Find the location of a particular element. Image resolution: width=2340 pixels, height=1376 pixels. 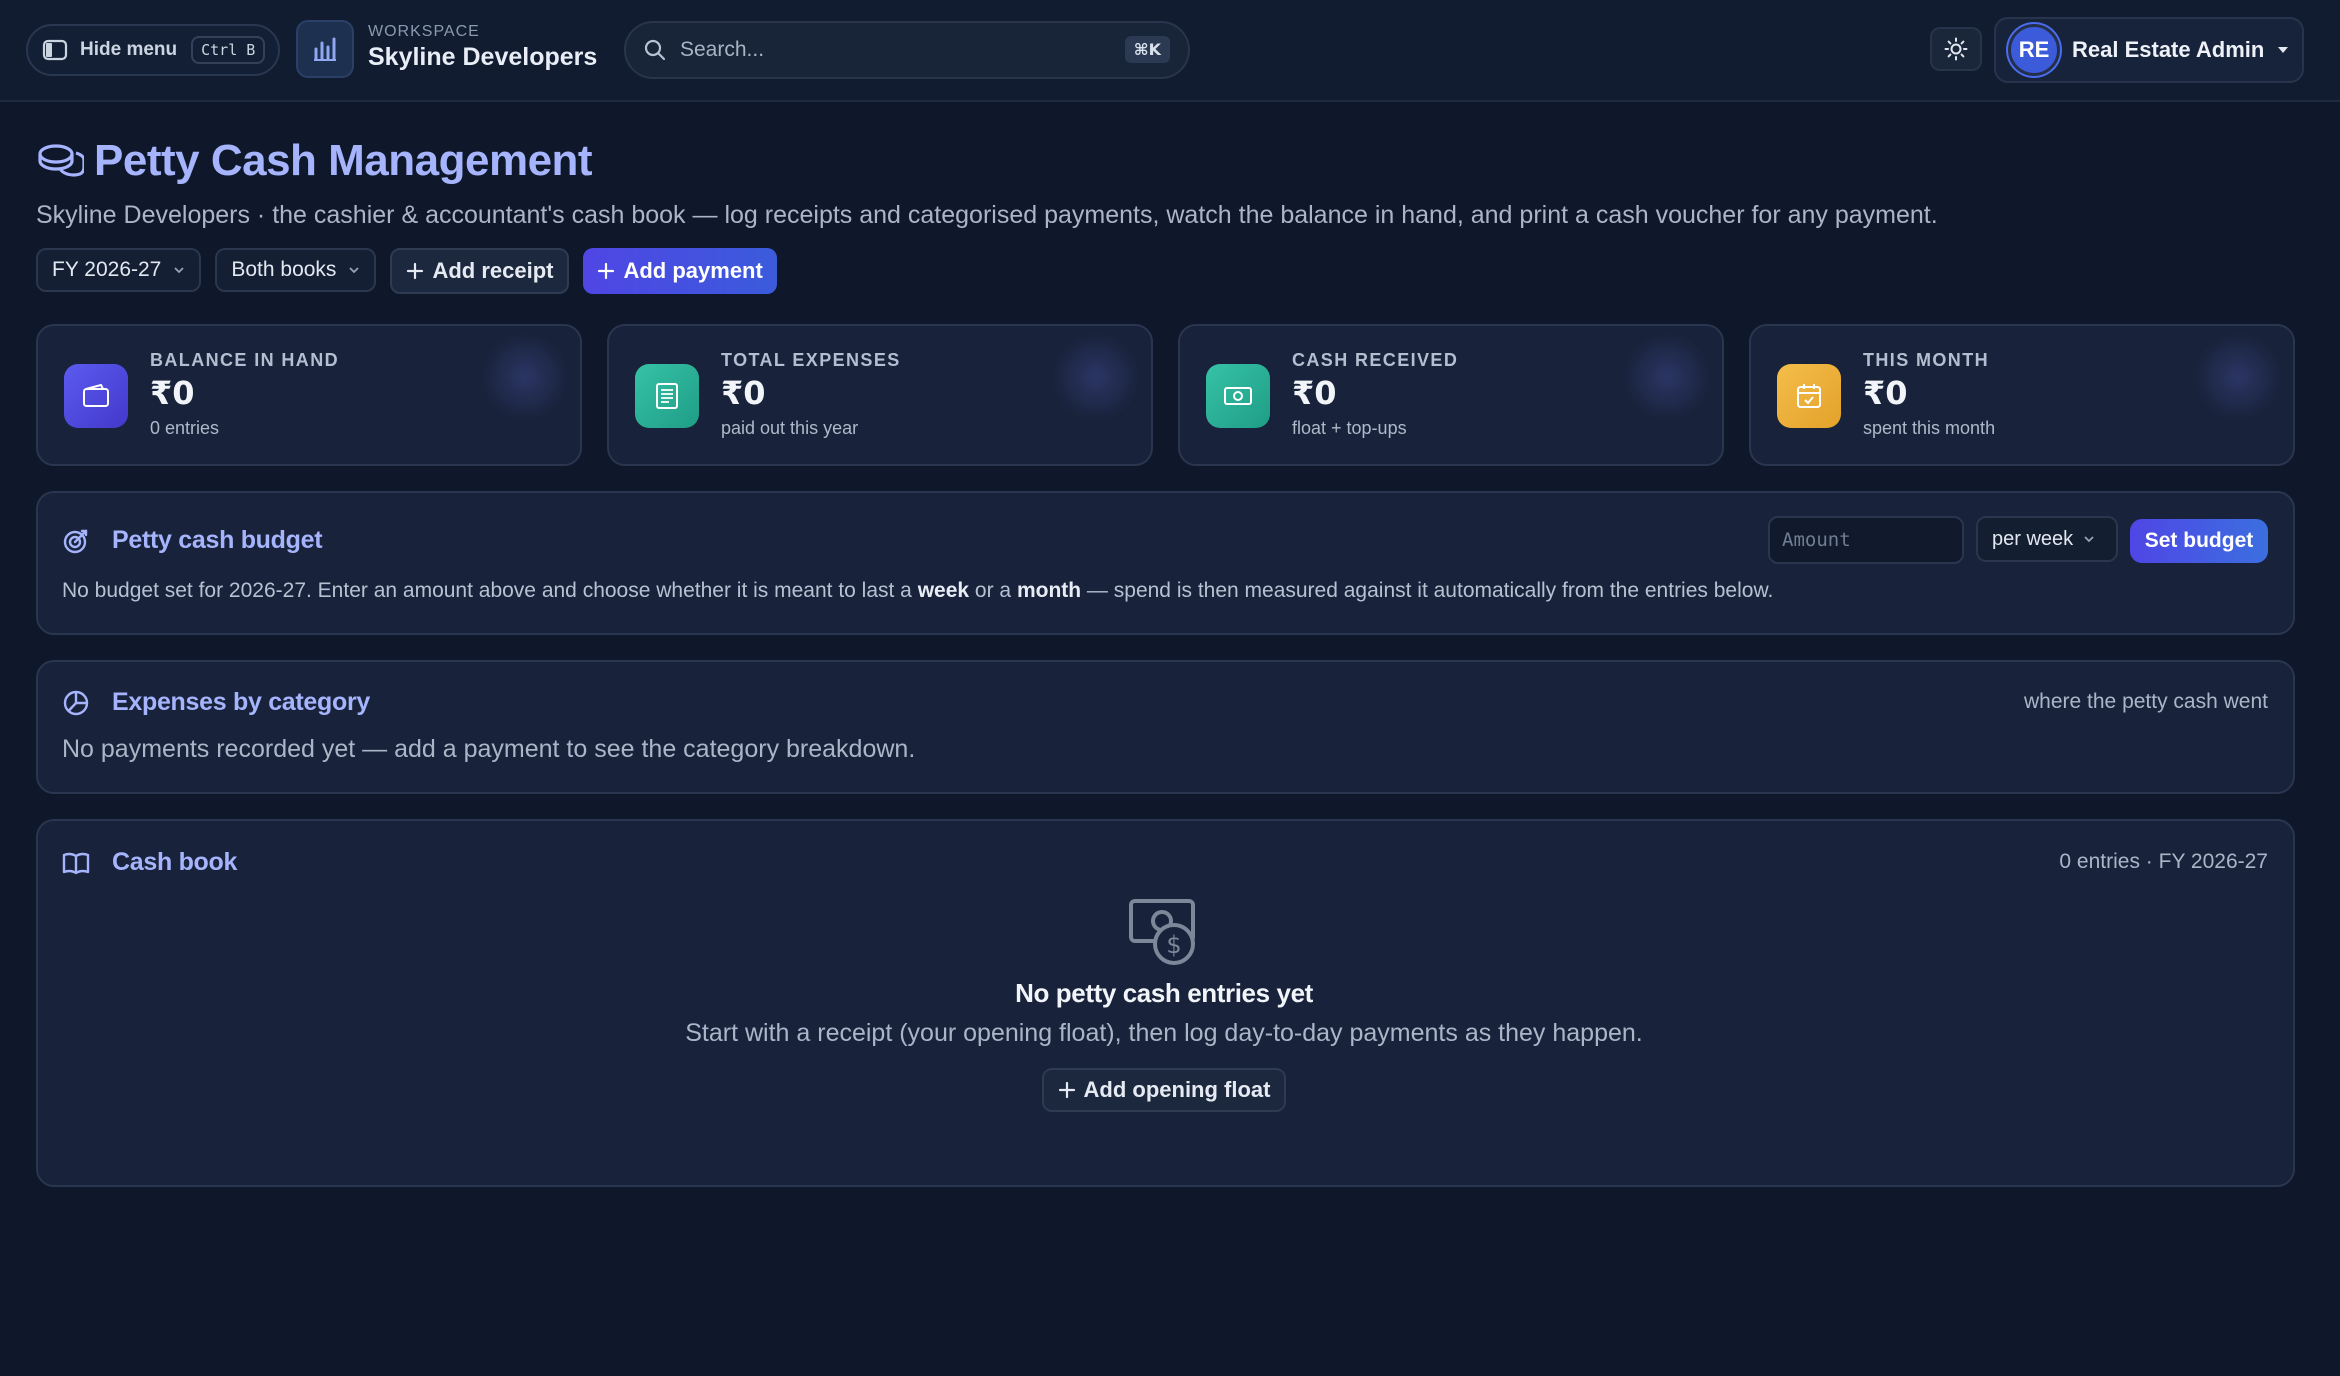

add-receipt-button: Add receipt is located at coordinates (480, 271).